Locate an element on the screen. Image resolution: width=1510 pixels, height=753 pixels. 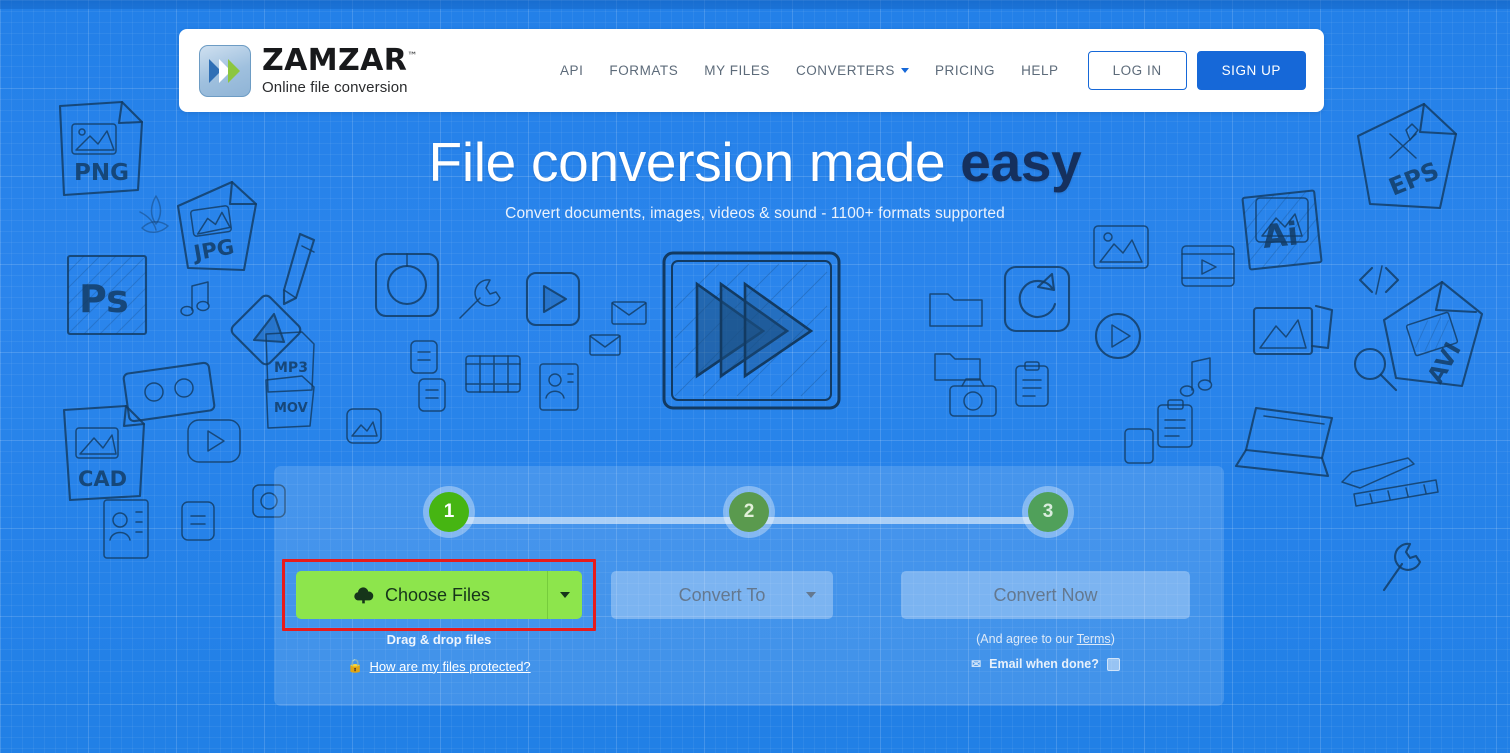
doodle-refresh-icon is located at coordinates (1037, 299).